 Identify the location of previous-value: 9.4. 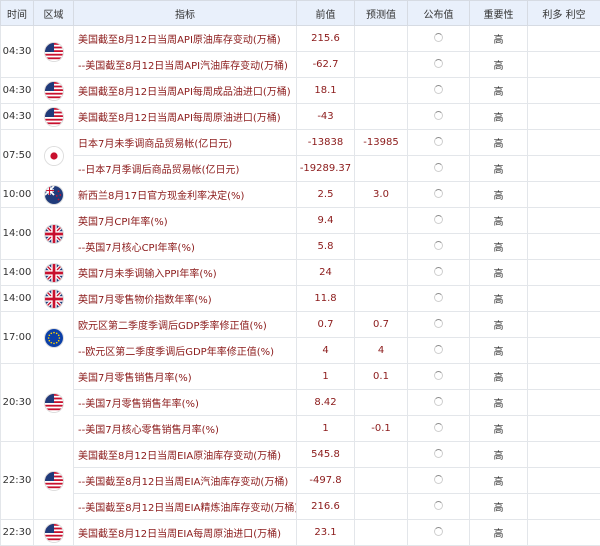
(326, 221).